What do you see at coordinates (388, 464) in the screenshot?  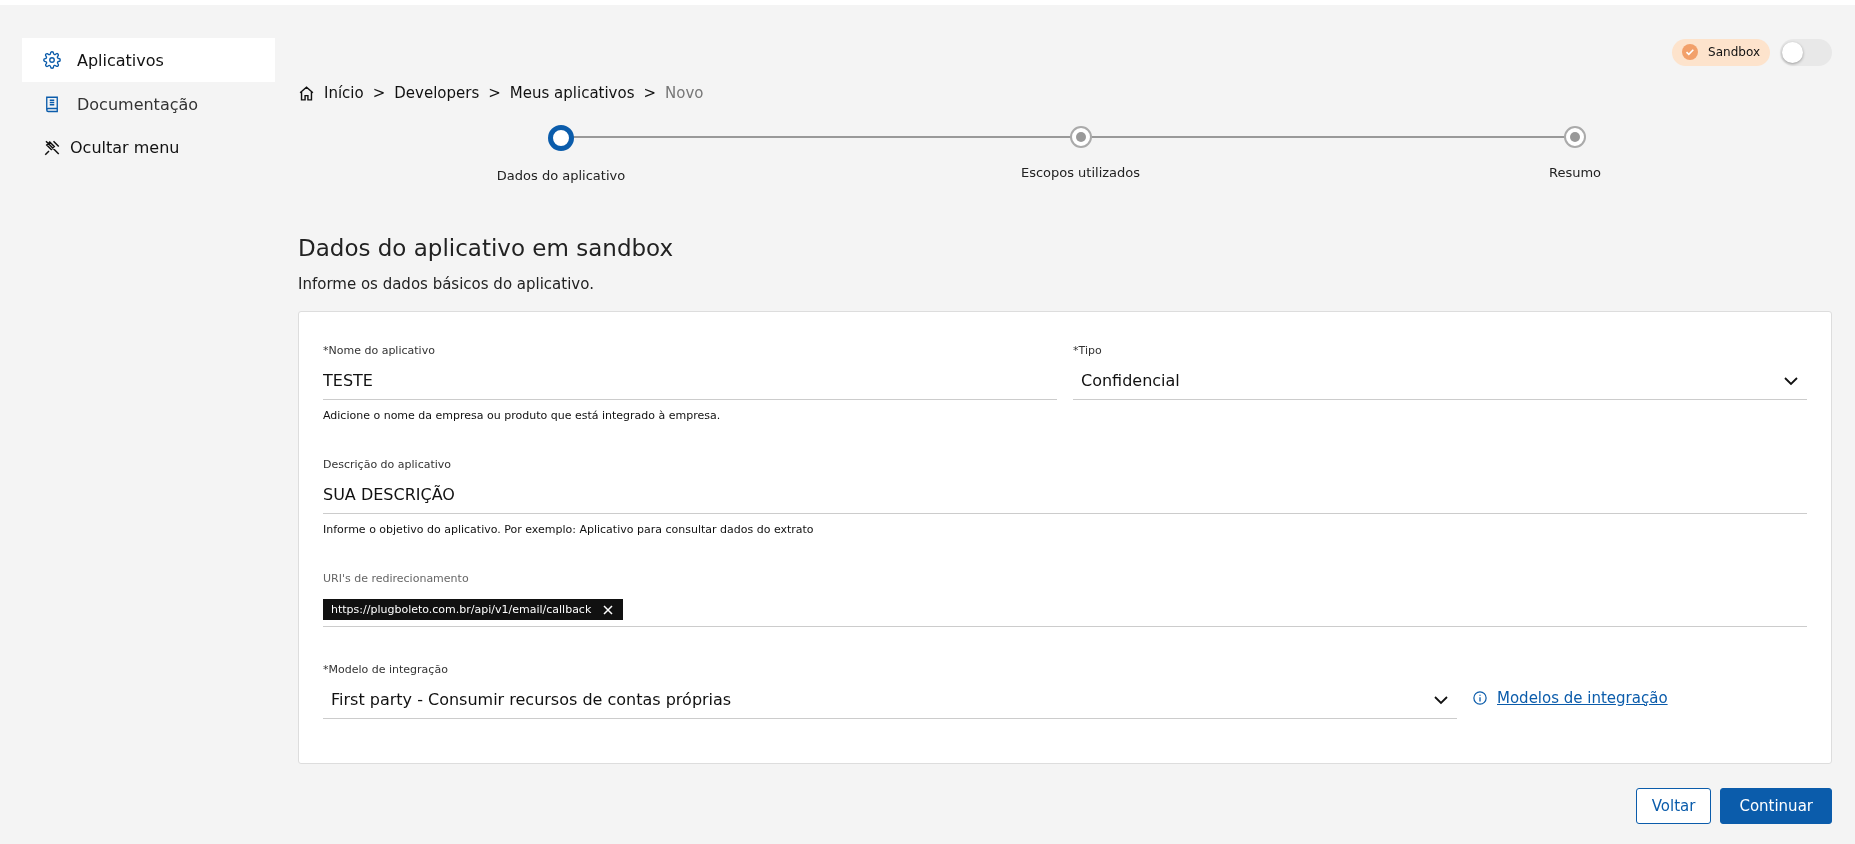 I see `field-label: Descrição do aplicativo` at bounding box center [388, 464].